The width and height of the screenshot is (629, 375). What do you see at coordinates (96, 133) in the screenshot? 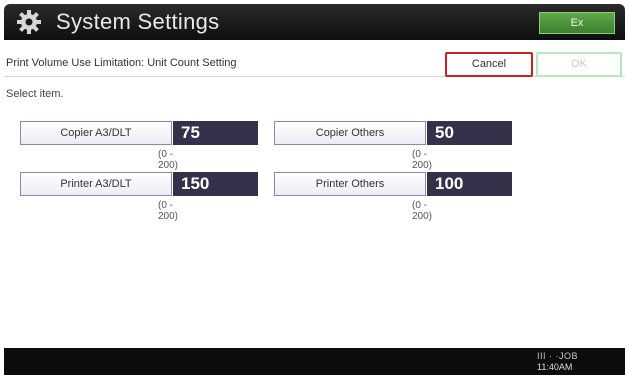
I see `setting-label-copier-a3dlt: Copier A3/DLT` at bounding box center [96, 133].